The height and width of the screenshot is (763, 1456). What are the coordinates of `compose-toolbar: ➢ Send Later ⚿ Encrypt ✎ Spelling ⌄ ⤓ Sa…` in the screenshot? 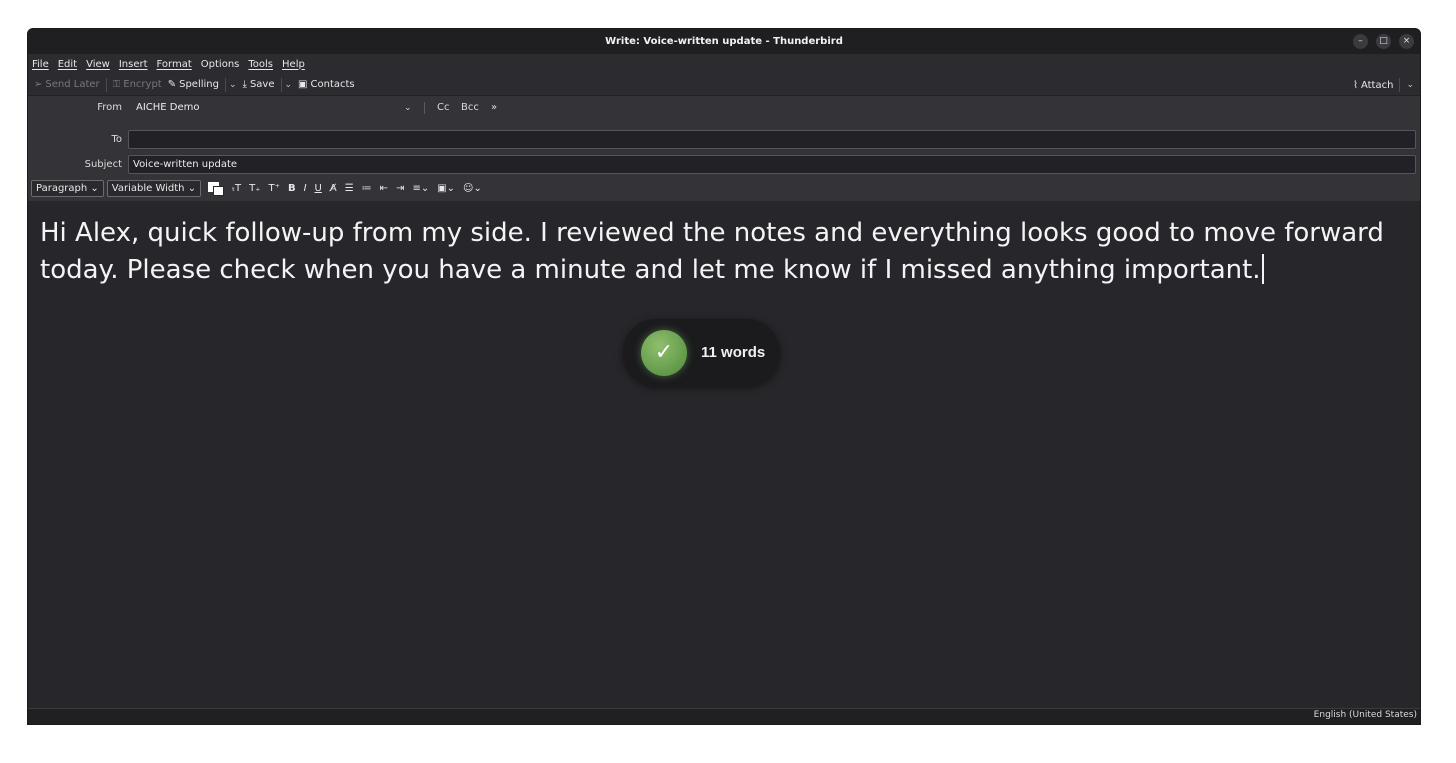 It's located at (724, 85).